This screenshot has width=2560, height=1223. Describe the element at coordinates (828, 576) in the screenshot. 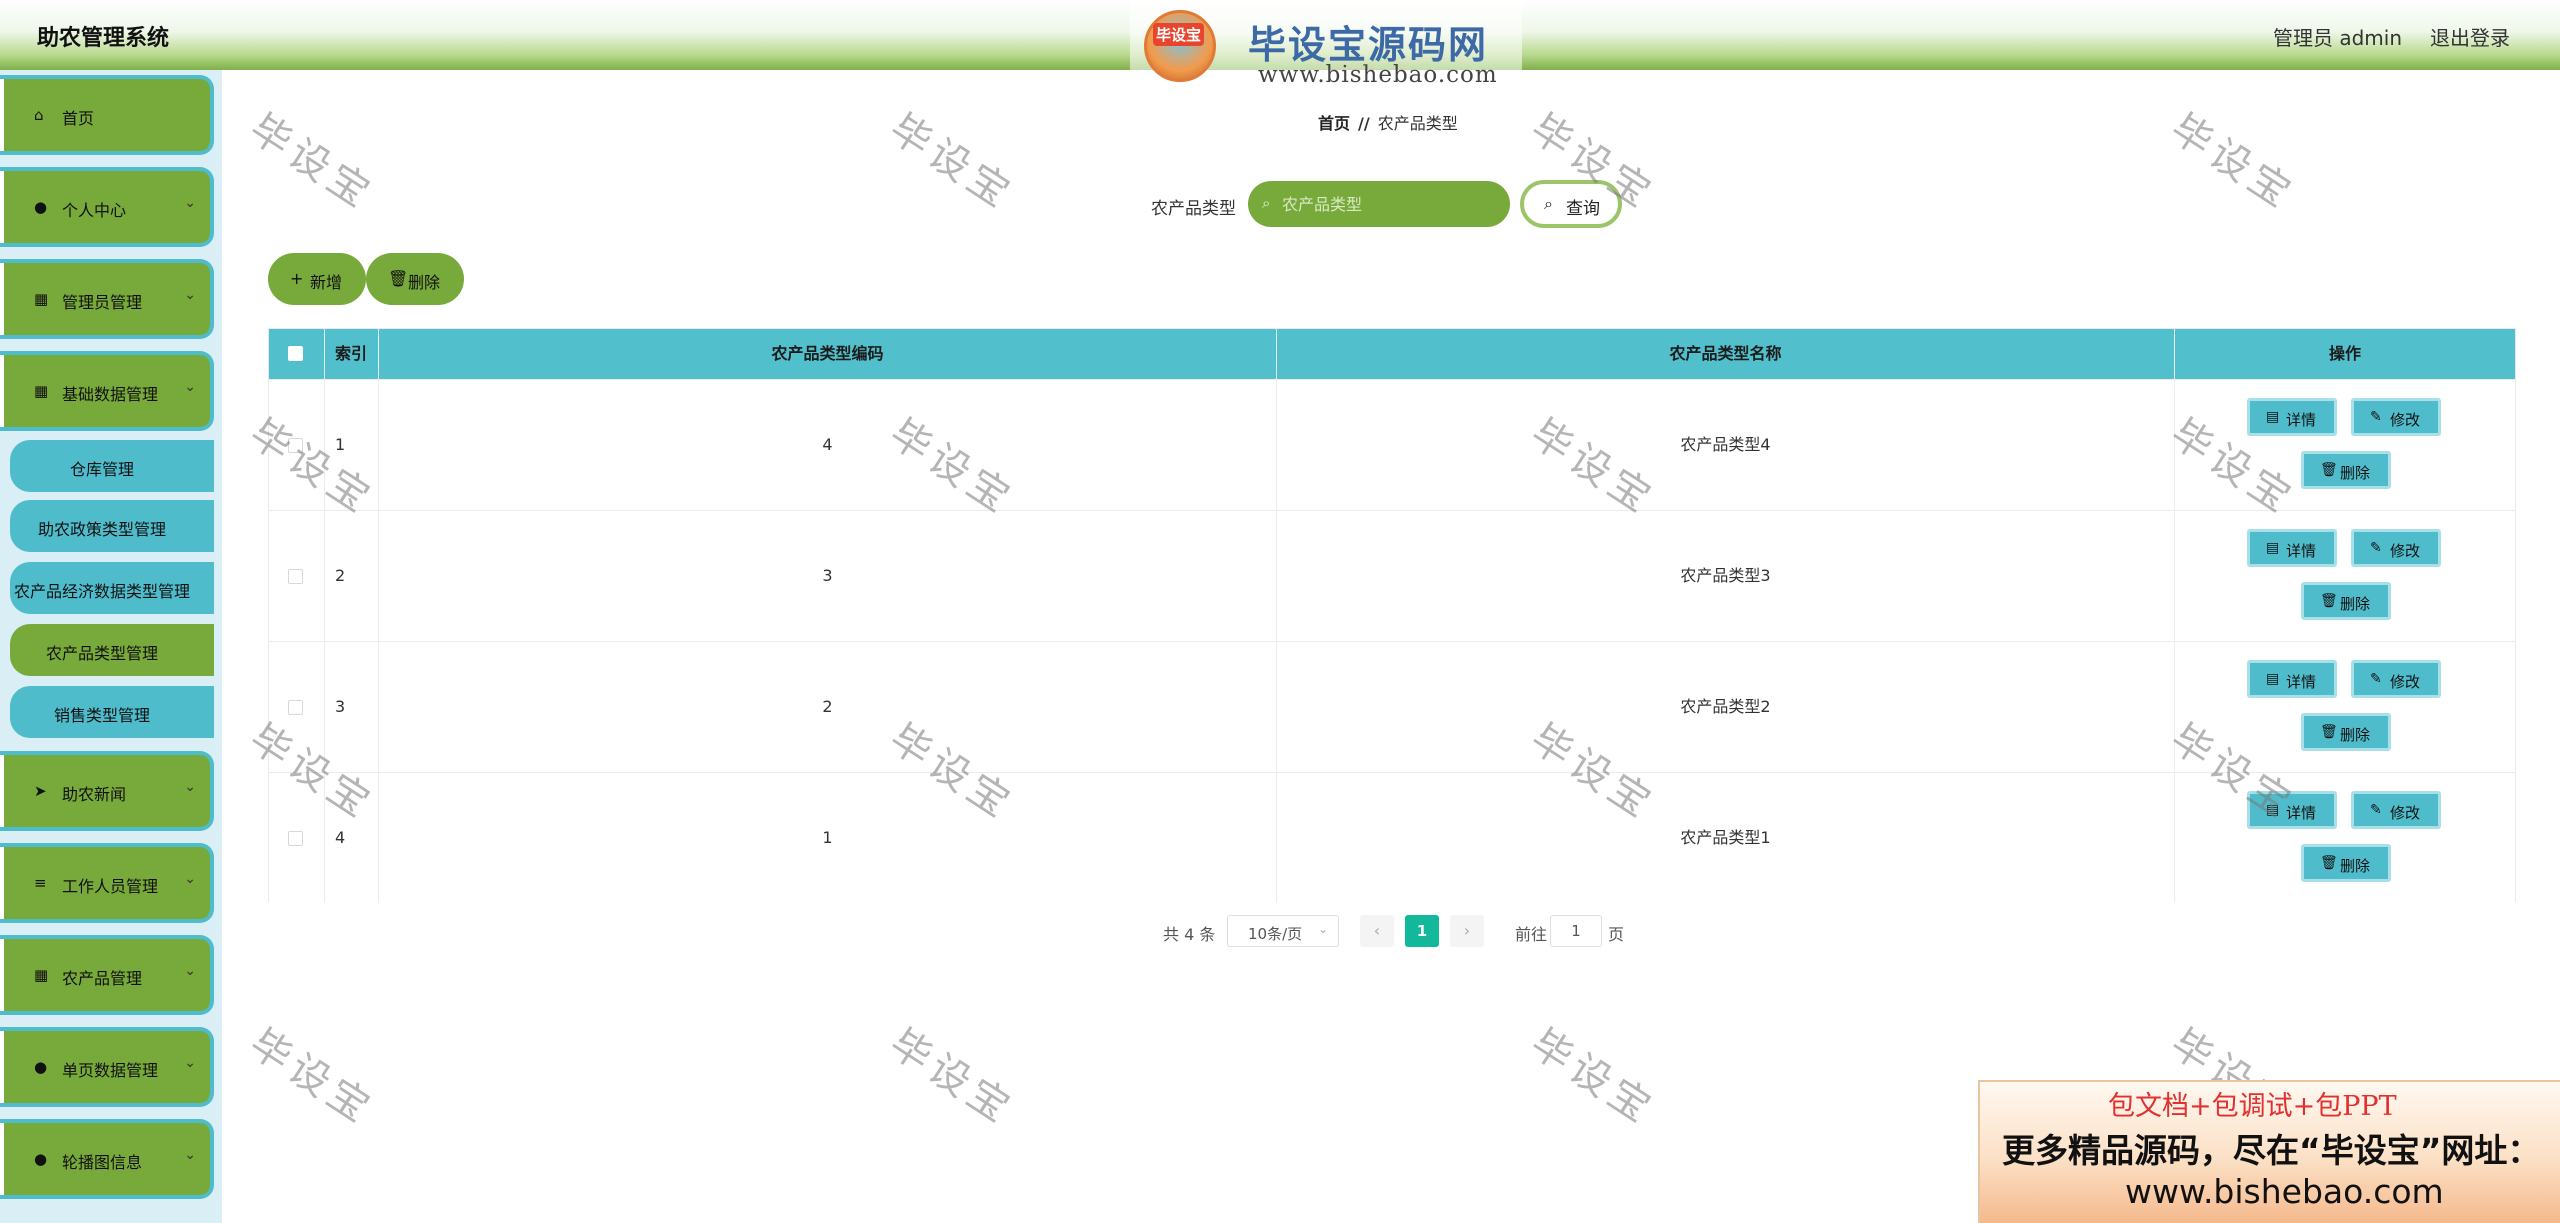

I see `cell-code: 3` at that location.